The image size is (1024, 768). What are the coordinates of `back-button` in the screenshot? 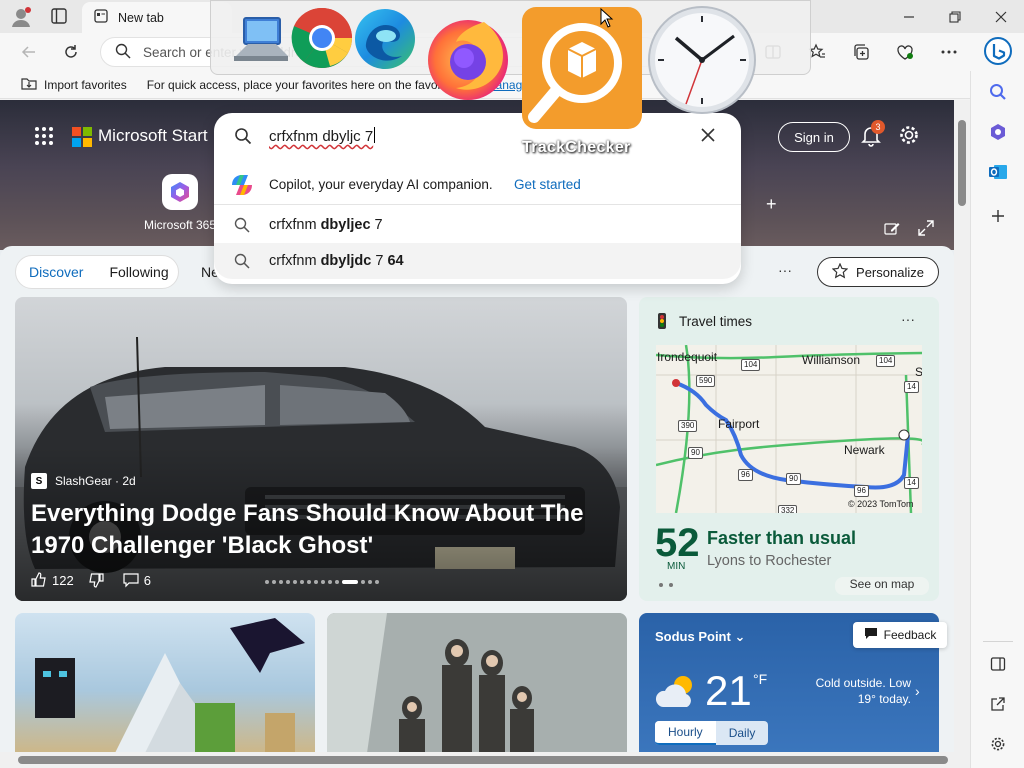 It's located at (29, 52).